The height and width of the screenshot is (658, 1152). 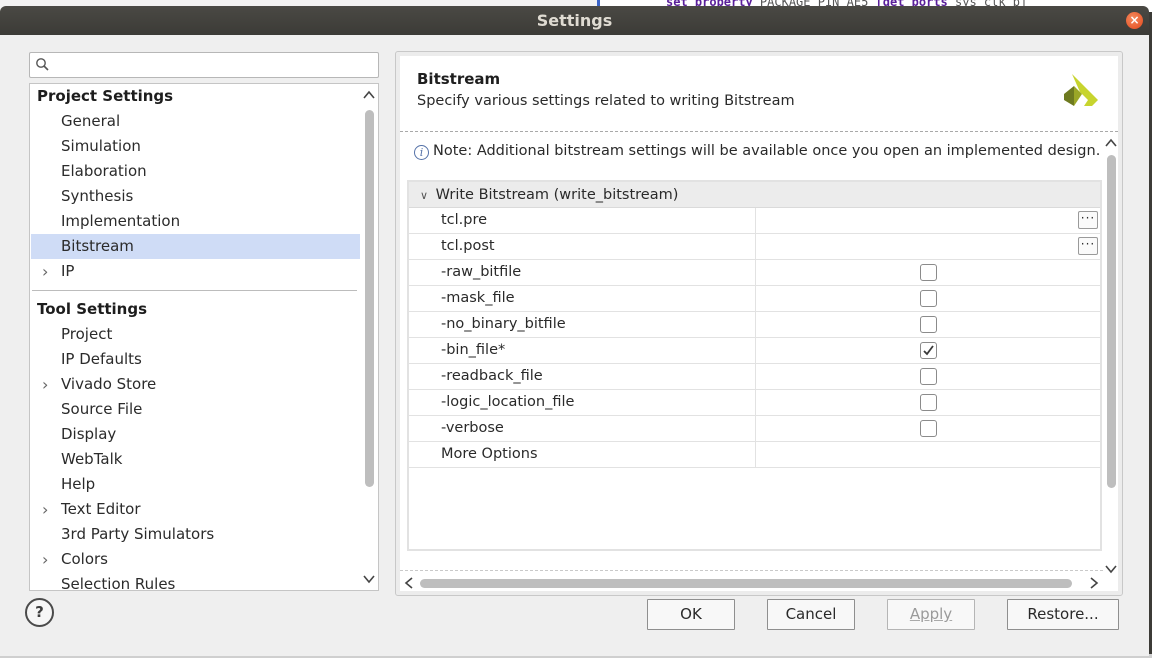 What do you see at coordinates (92, 309) in the screenshot?
I see `tree-group-tool-settings-label: Tool Settings` at bounding box center [92, 309].